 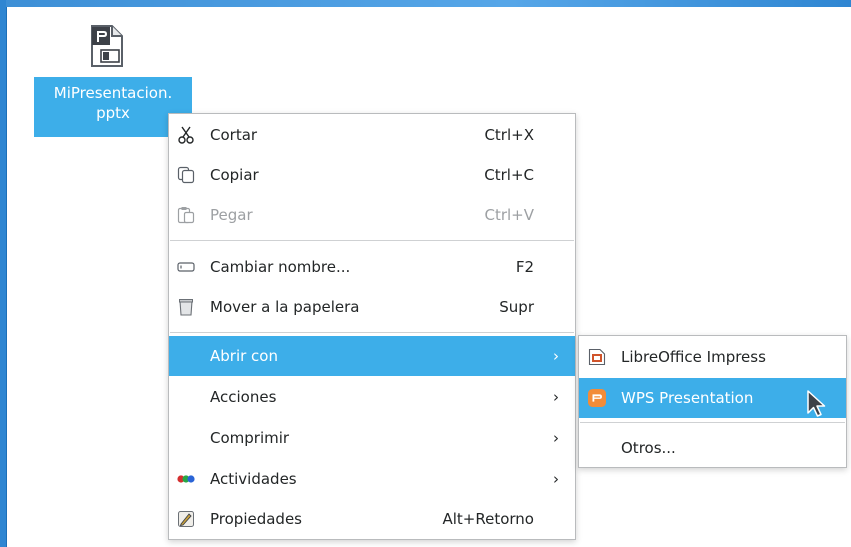 I want to click on wps-presentation-label: WPS Presentation, so click(x=687, y=398).